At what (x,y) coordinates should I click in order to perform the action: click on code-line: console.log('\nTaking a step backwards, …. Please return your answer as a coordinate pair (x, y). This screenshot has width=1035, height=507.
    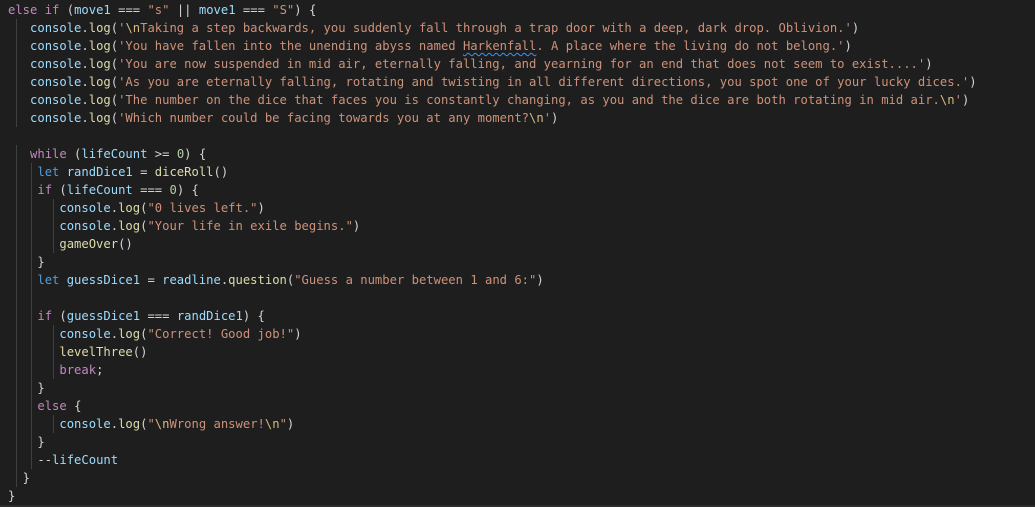
    Looking at the image, I should click on (444, 28).